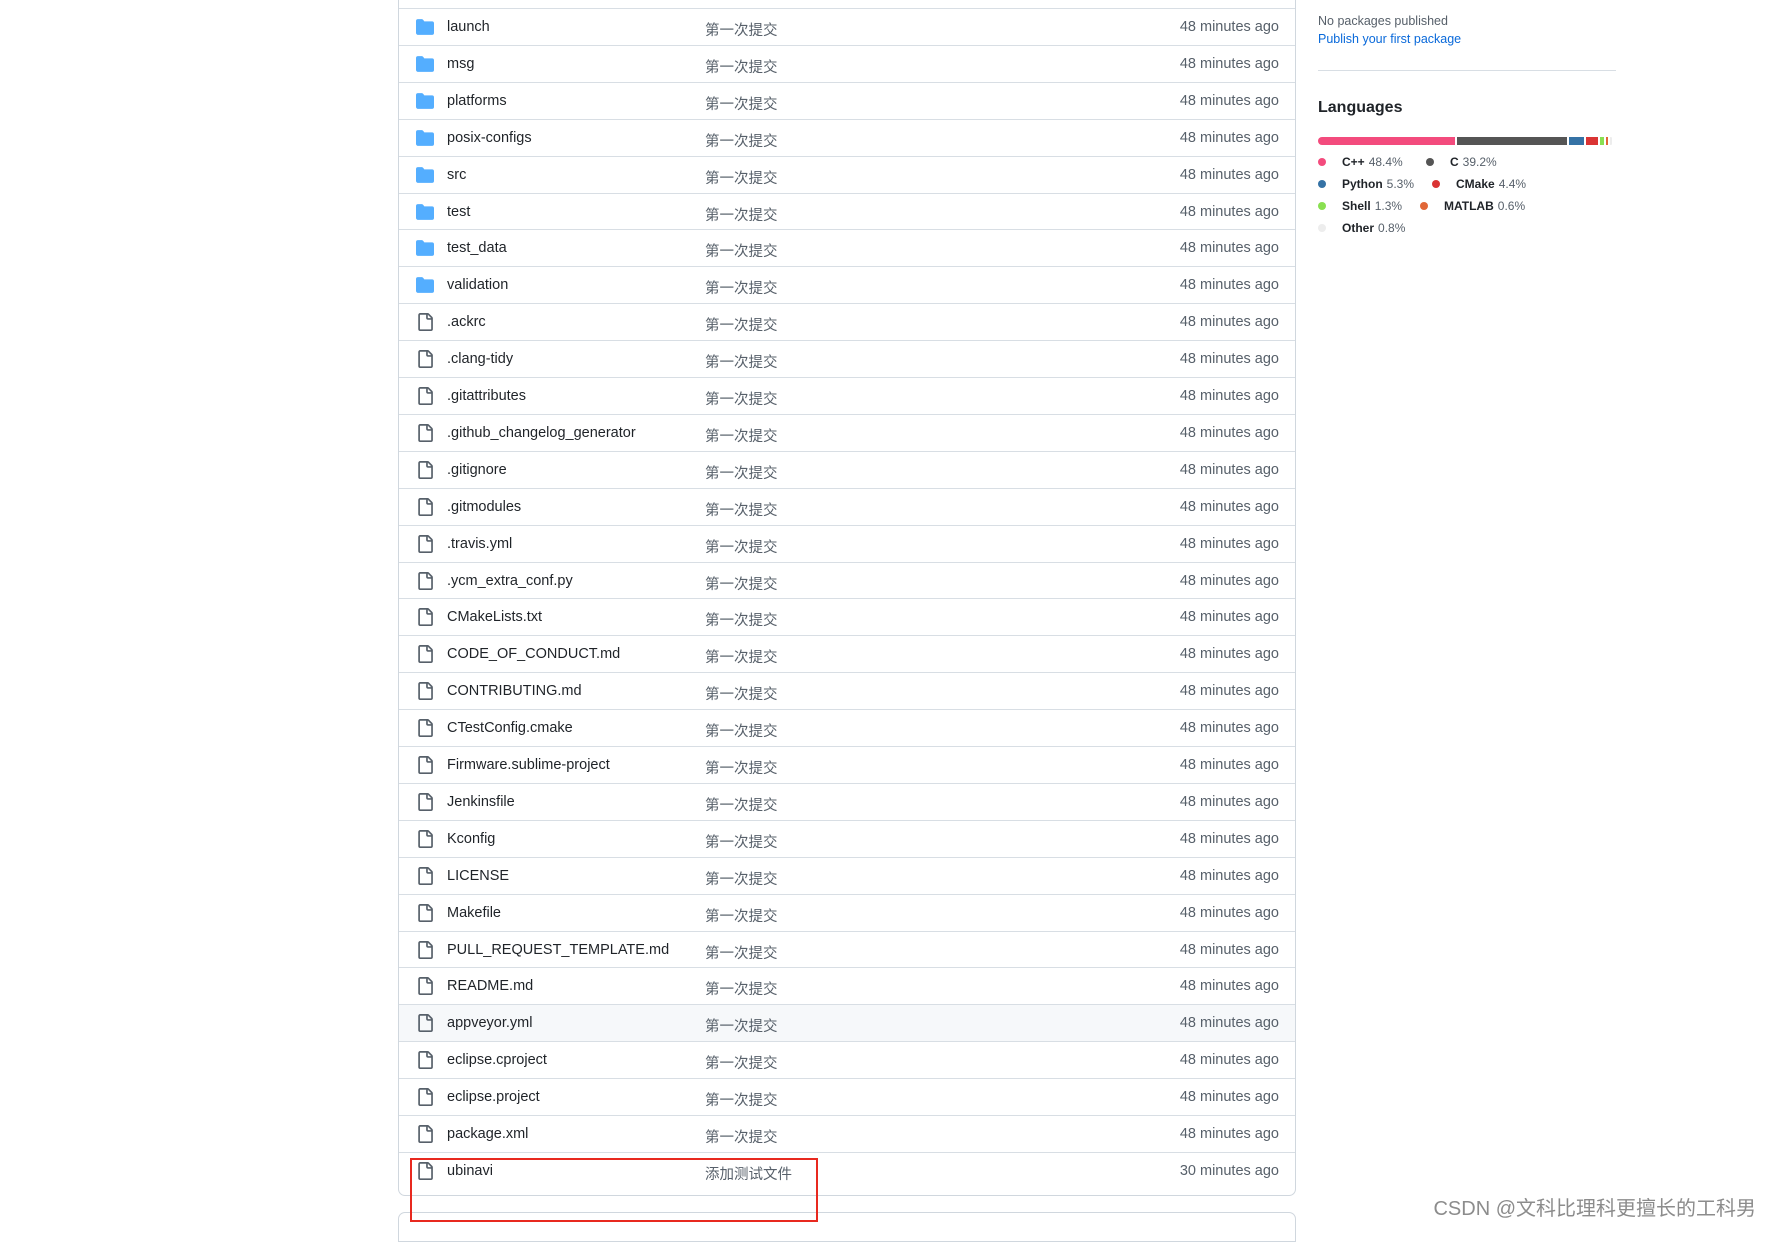  What do you see at coordinates (480, 359) in the screenshot?
I see `file-name-link: .clang-tidy` at bounding box center [480, 359].